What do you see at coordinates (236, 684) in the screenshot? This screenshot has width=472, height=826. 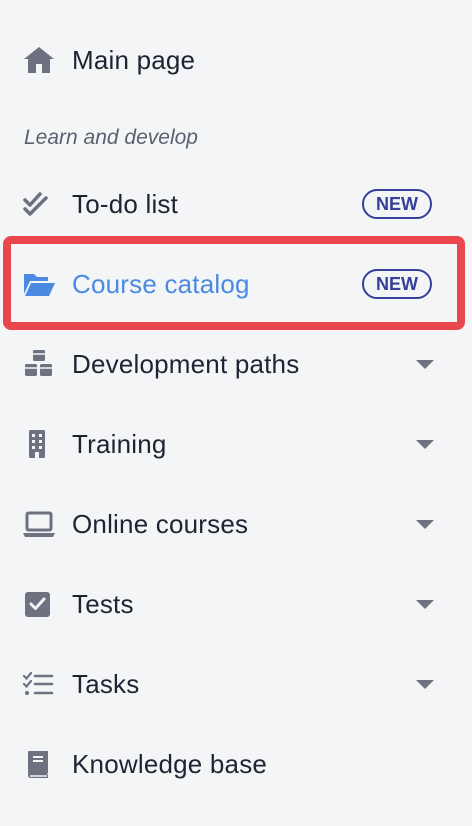 I see `sidebar-item-tasks: Tasks` at bounding box center [236, 684].